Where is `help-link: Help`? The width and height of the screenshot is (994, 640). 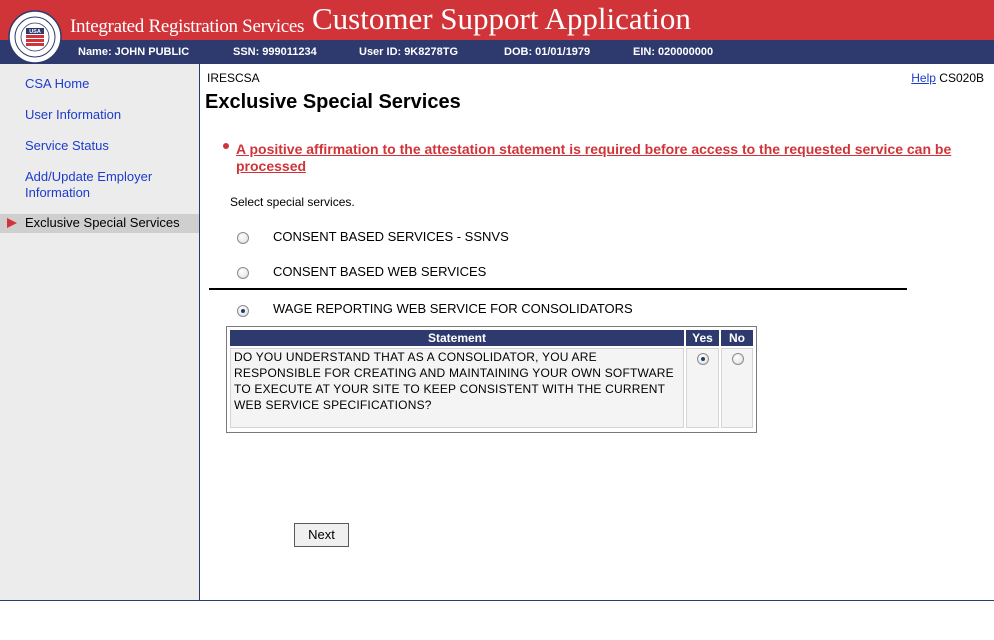 help-link: Help is located at coordinates (923, 78).